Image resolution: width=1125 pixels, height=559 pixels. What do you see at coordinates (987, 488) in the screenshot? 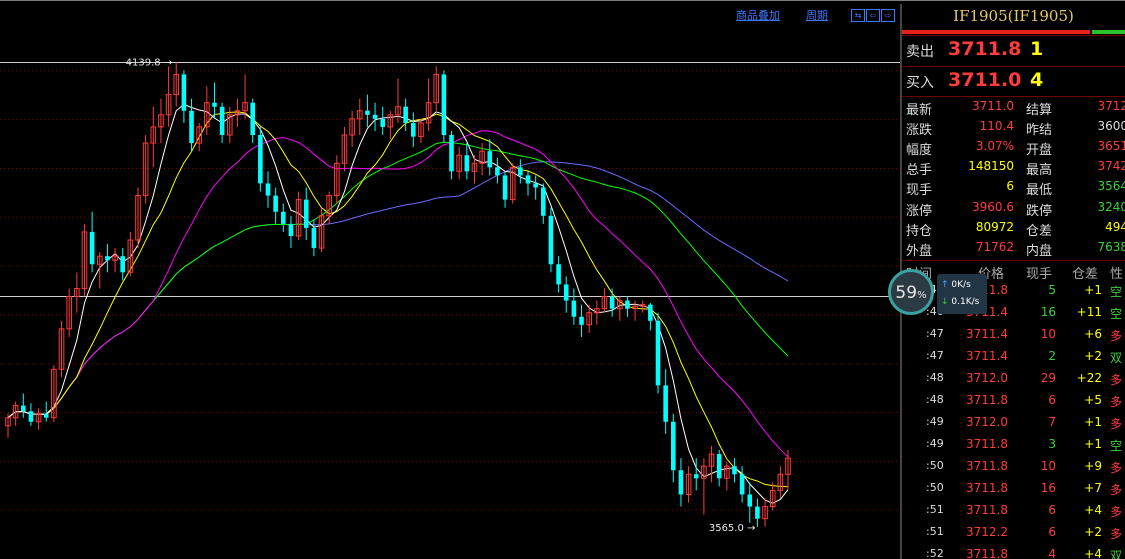
I see `tick-price: 3711.8` at bounding box center [987, 488].